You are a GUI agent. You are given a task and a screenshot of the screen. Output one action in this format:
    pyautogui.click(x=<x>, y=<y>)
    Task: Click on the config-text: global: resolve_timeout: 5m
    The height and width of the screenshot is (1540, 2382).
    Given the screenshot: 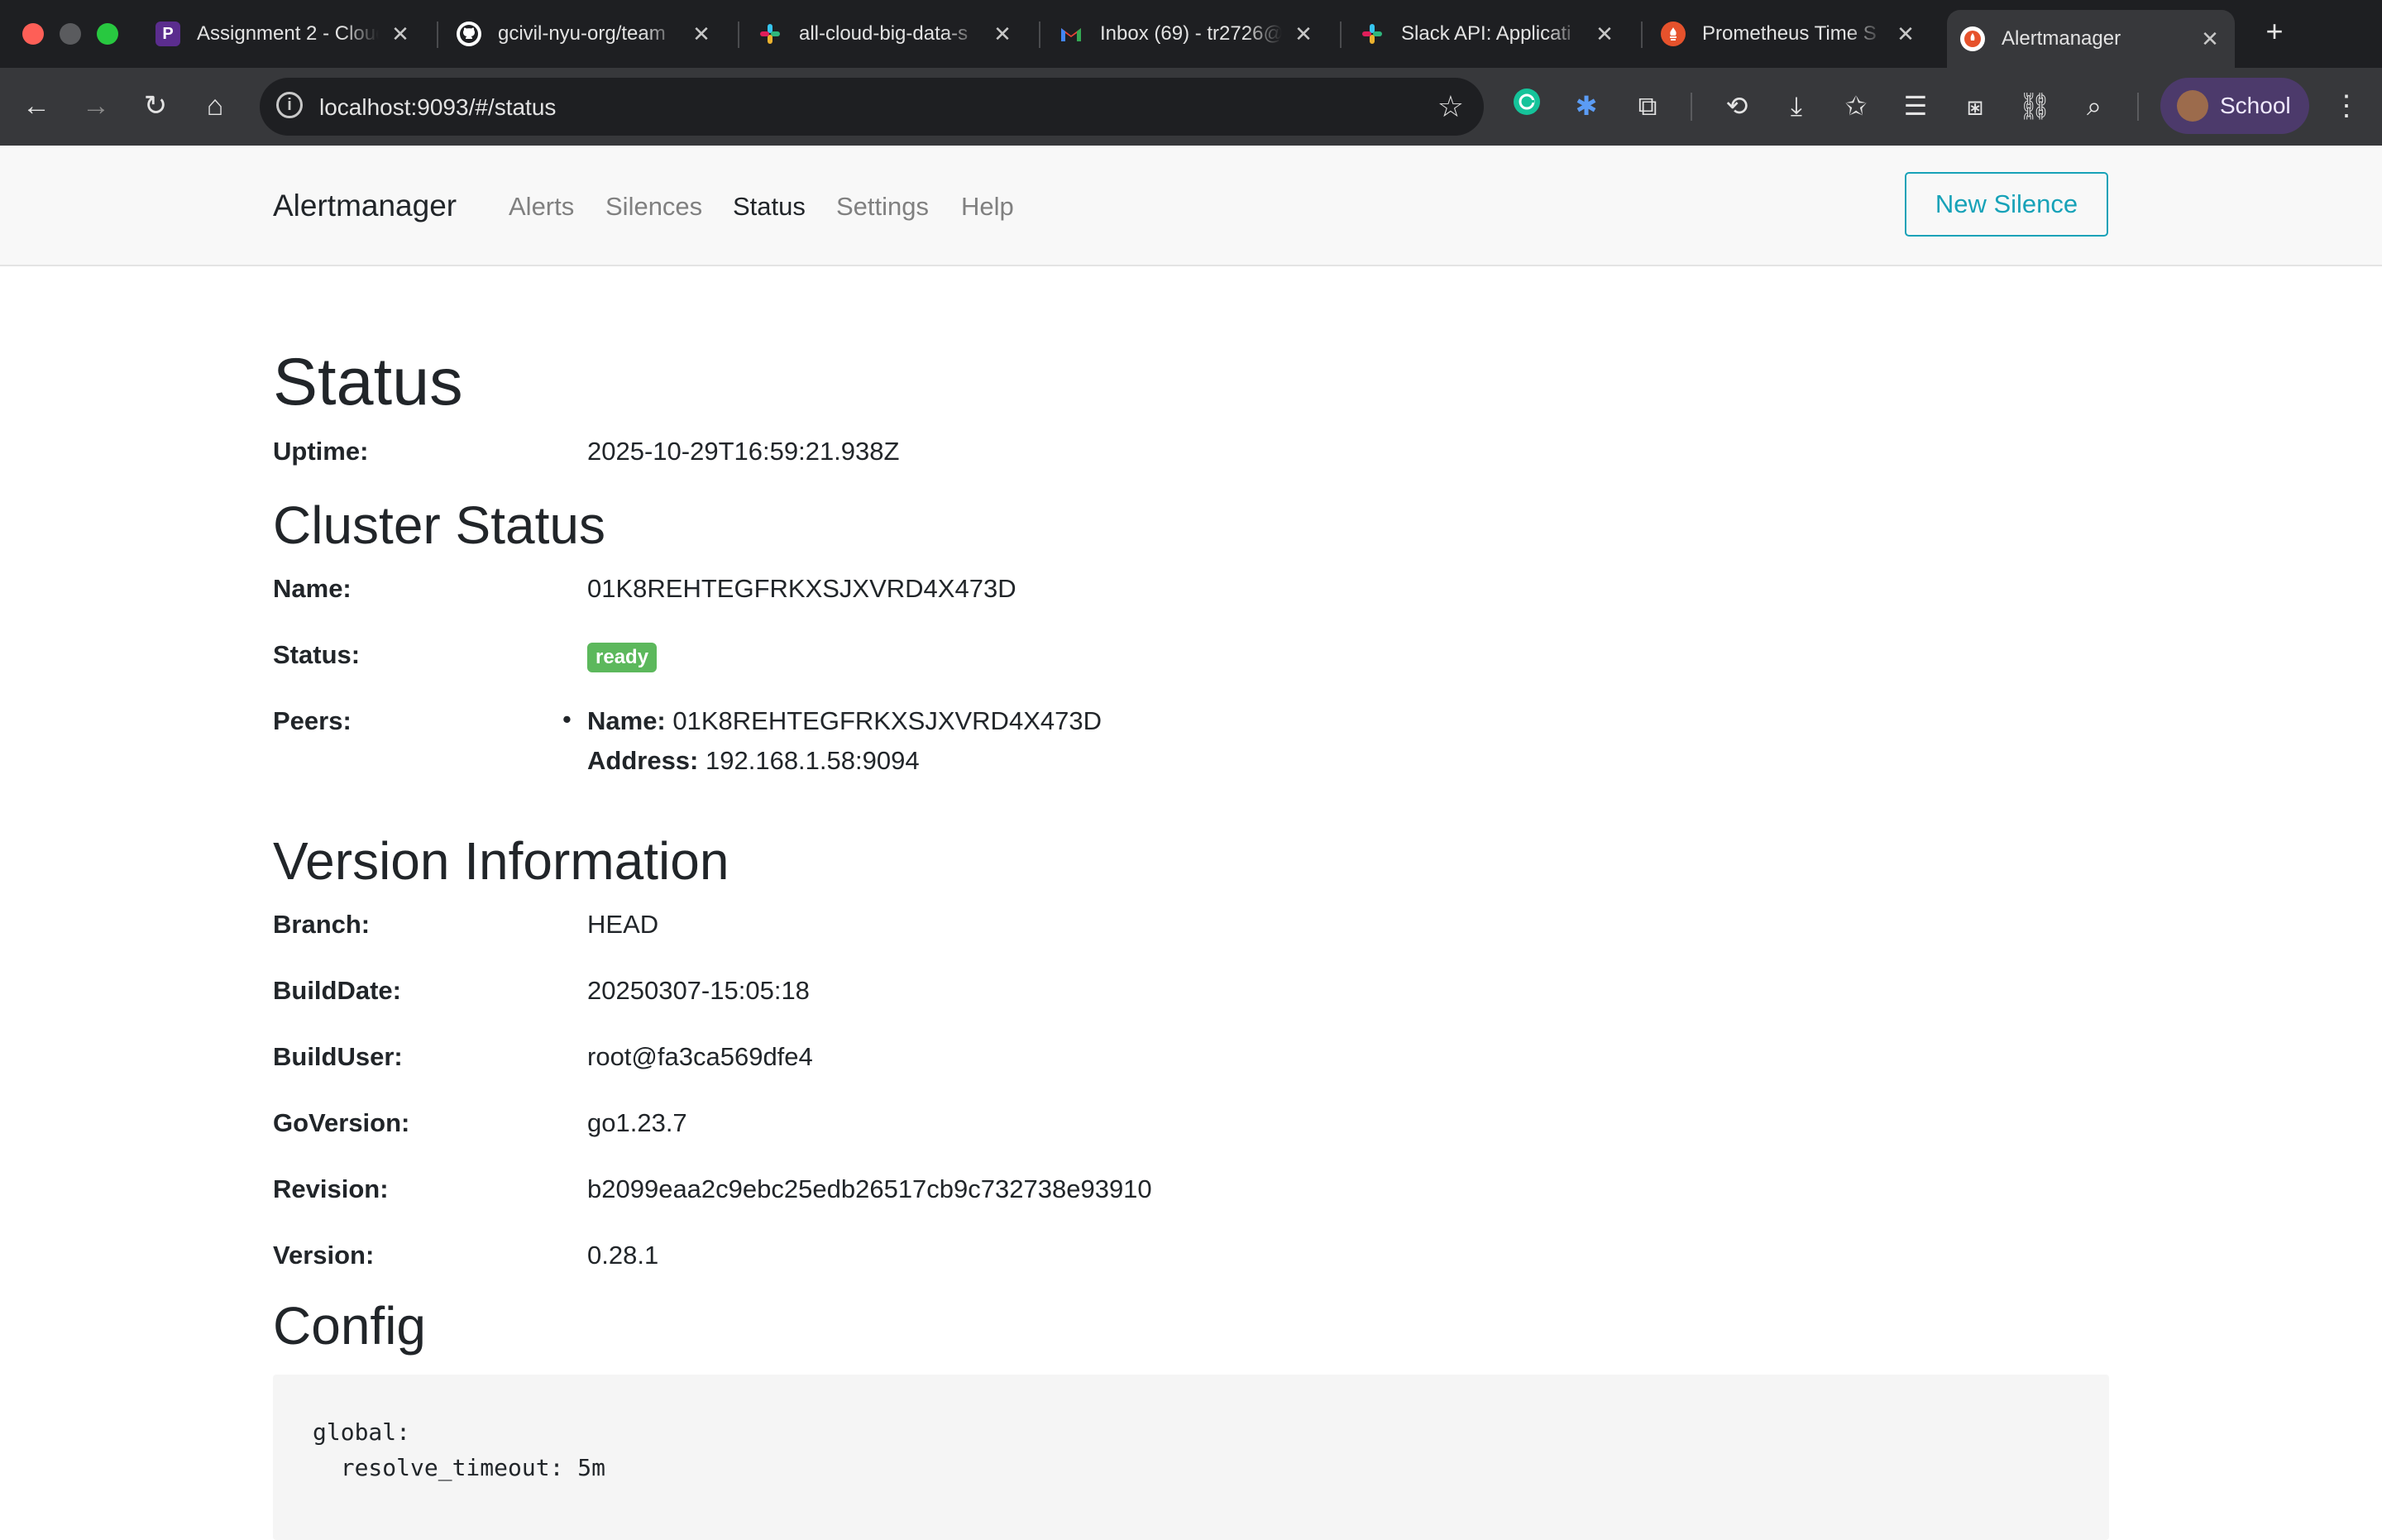 What is the action you would take?
    pyautogui.click(x=459, y=1449)
    